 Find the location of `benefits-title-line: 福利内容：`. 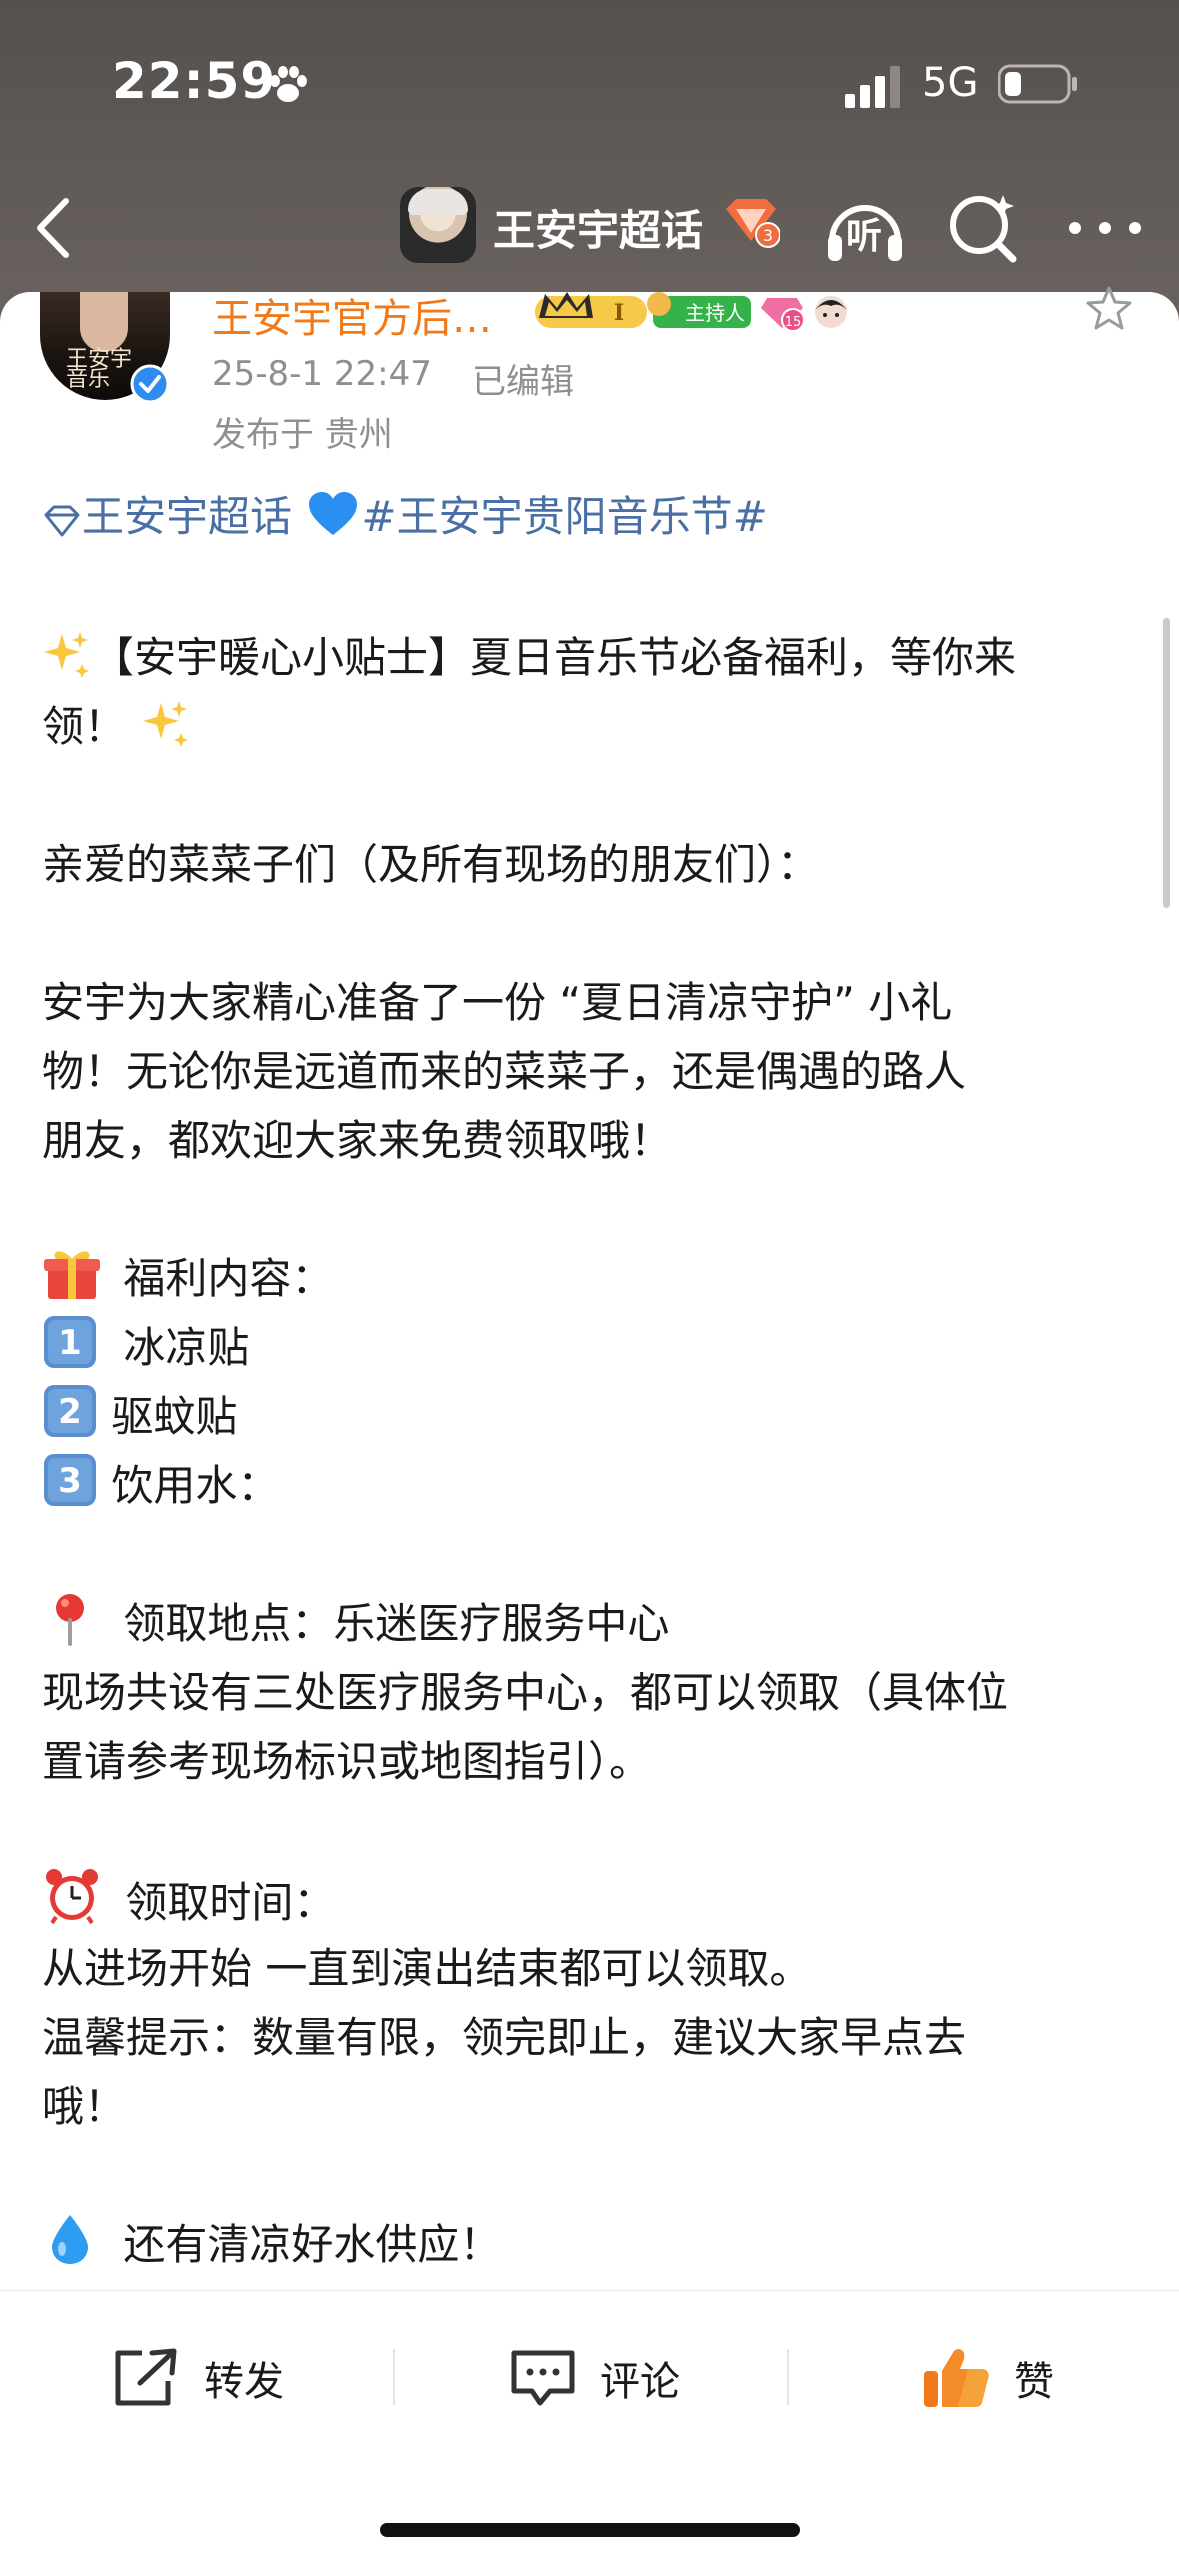

benefits-title-line: 福利内容： is located at coordinates (592, 1278).